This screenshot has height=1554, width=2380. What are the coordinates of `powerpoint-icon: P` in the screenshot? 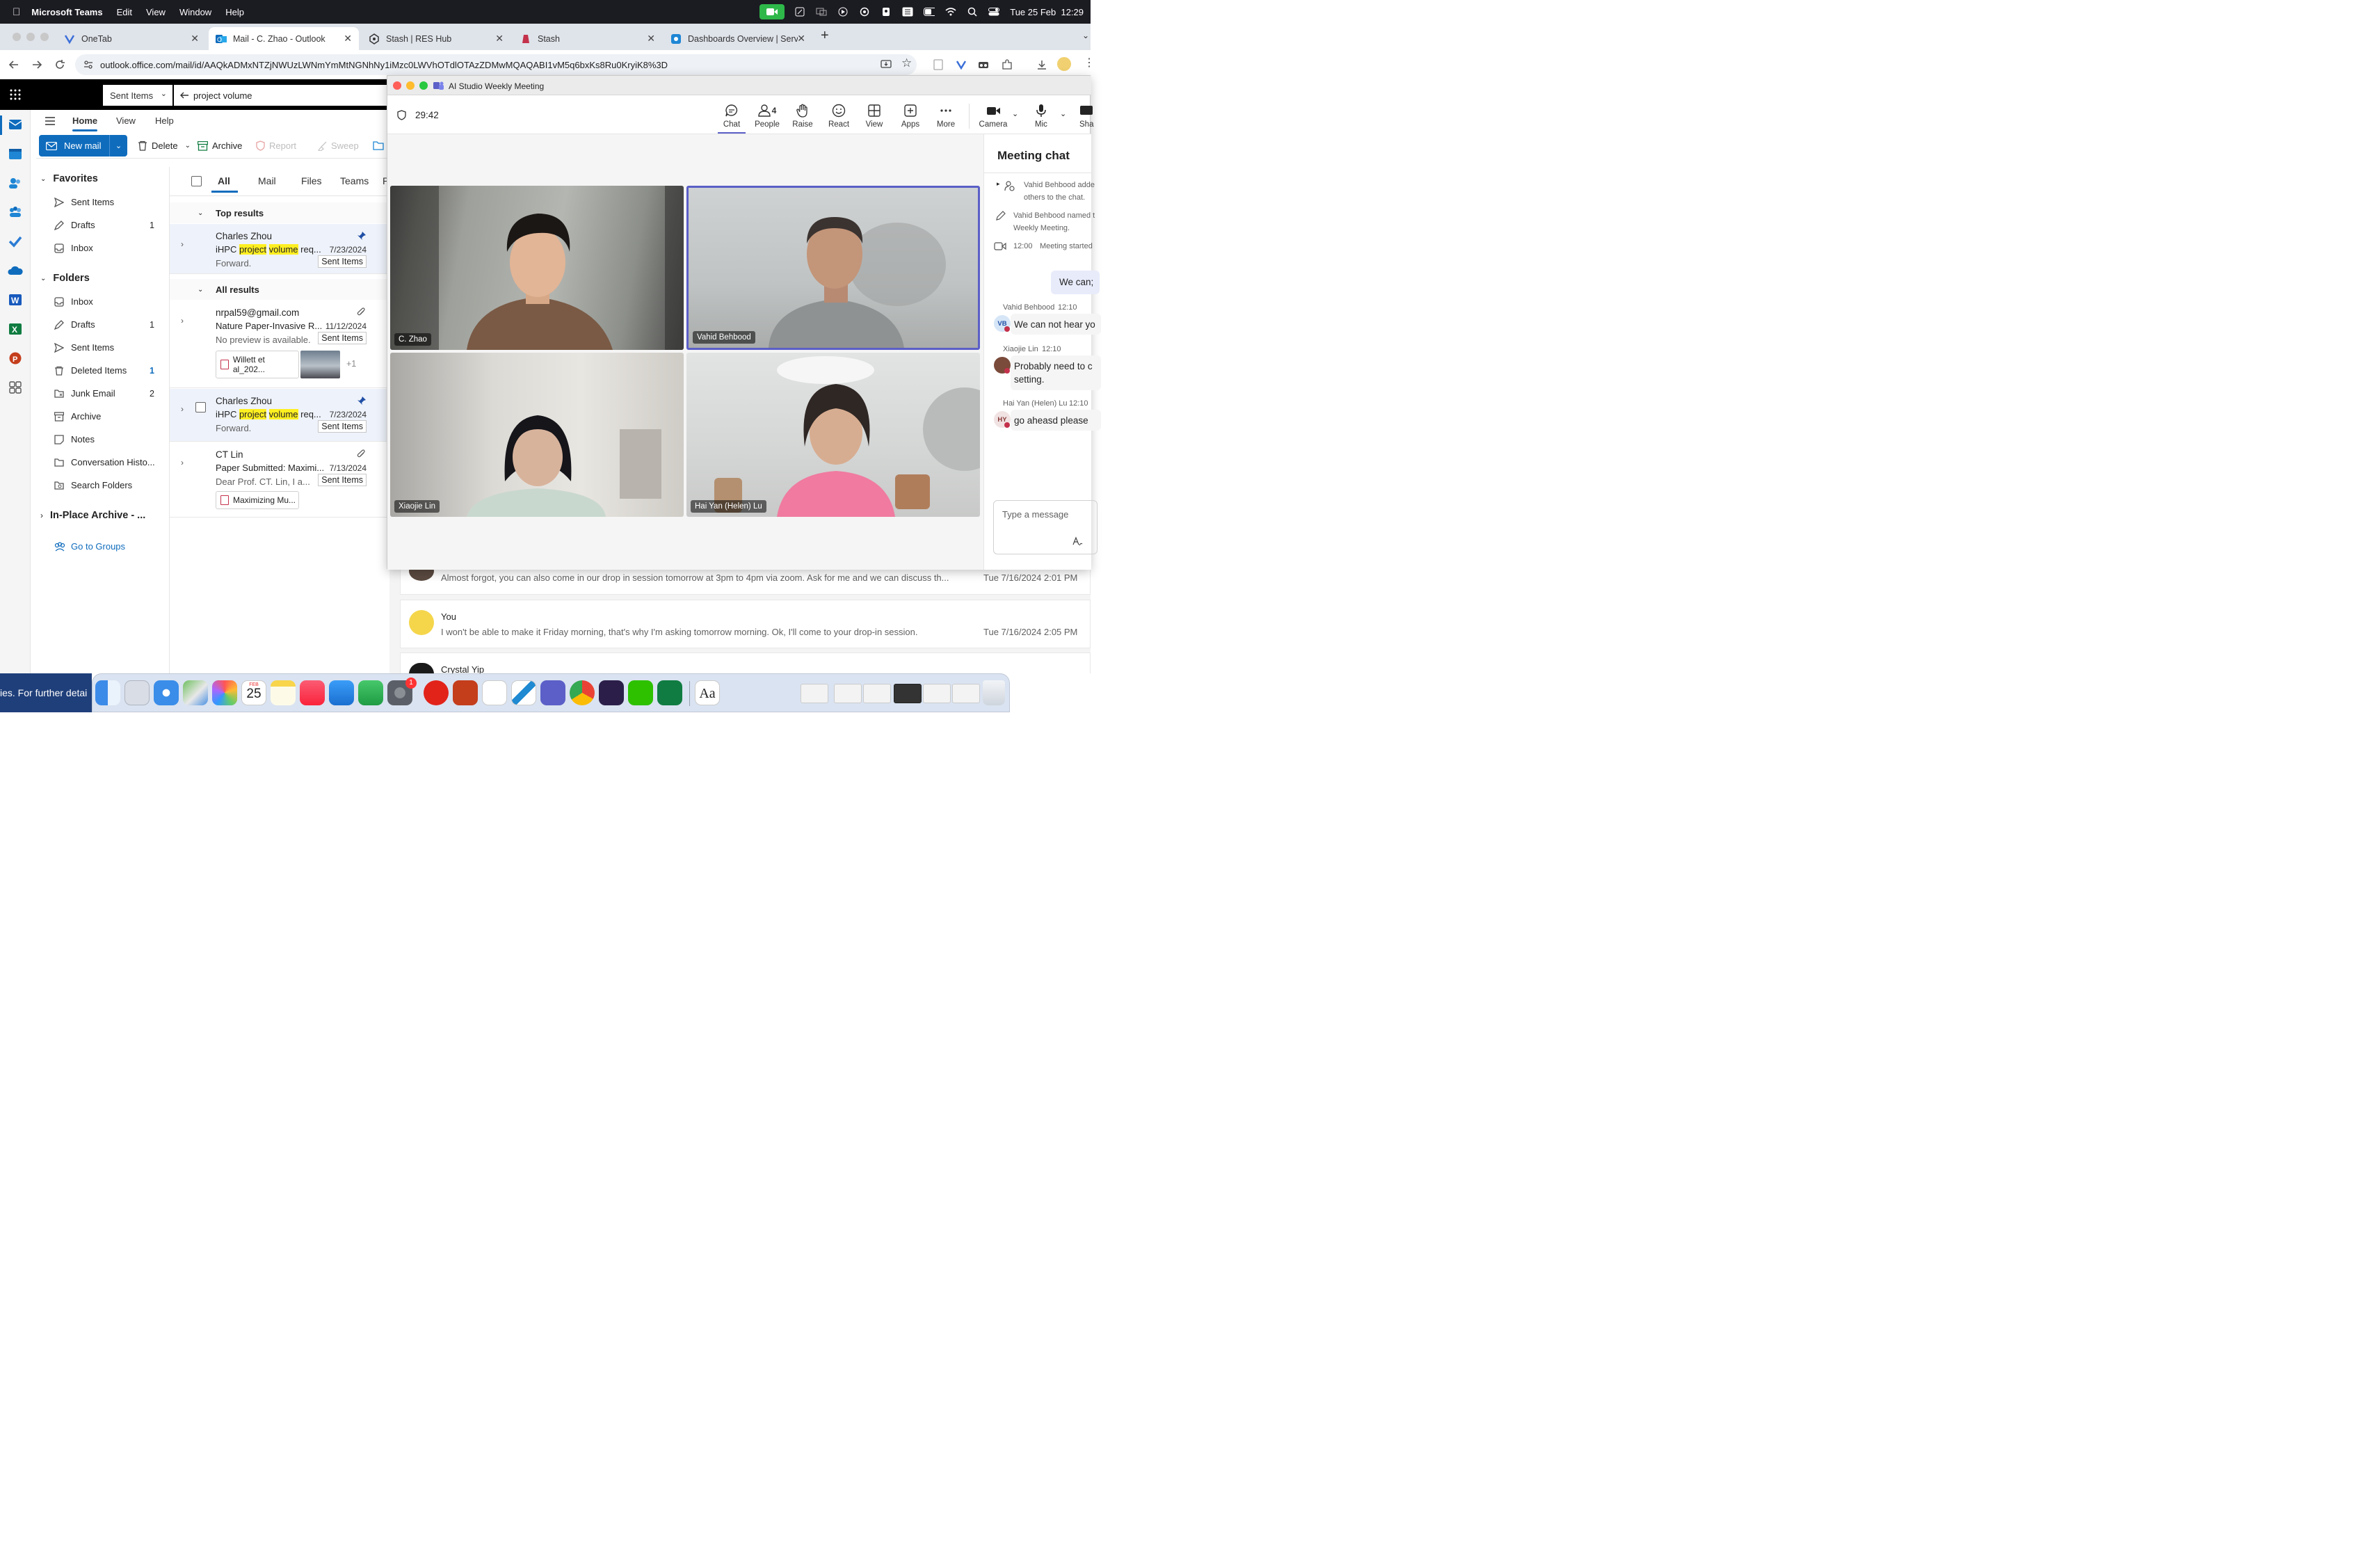 It's located at (15, 358).